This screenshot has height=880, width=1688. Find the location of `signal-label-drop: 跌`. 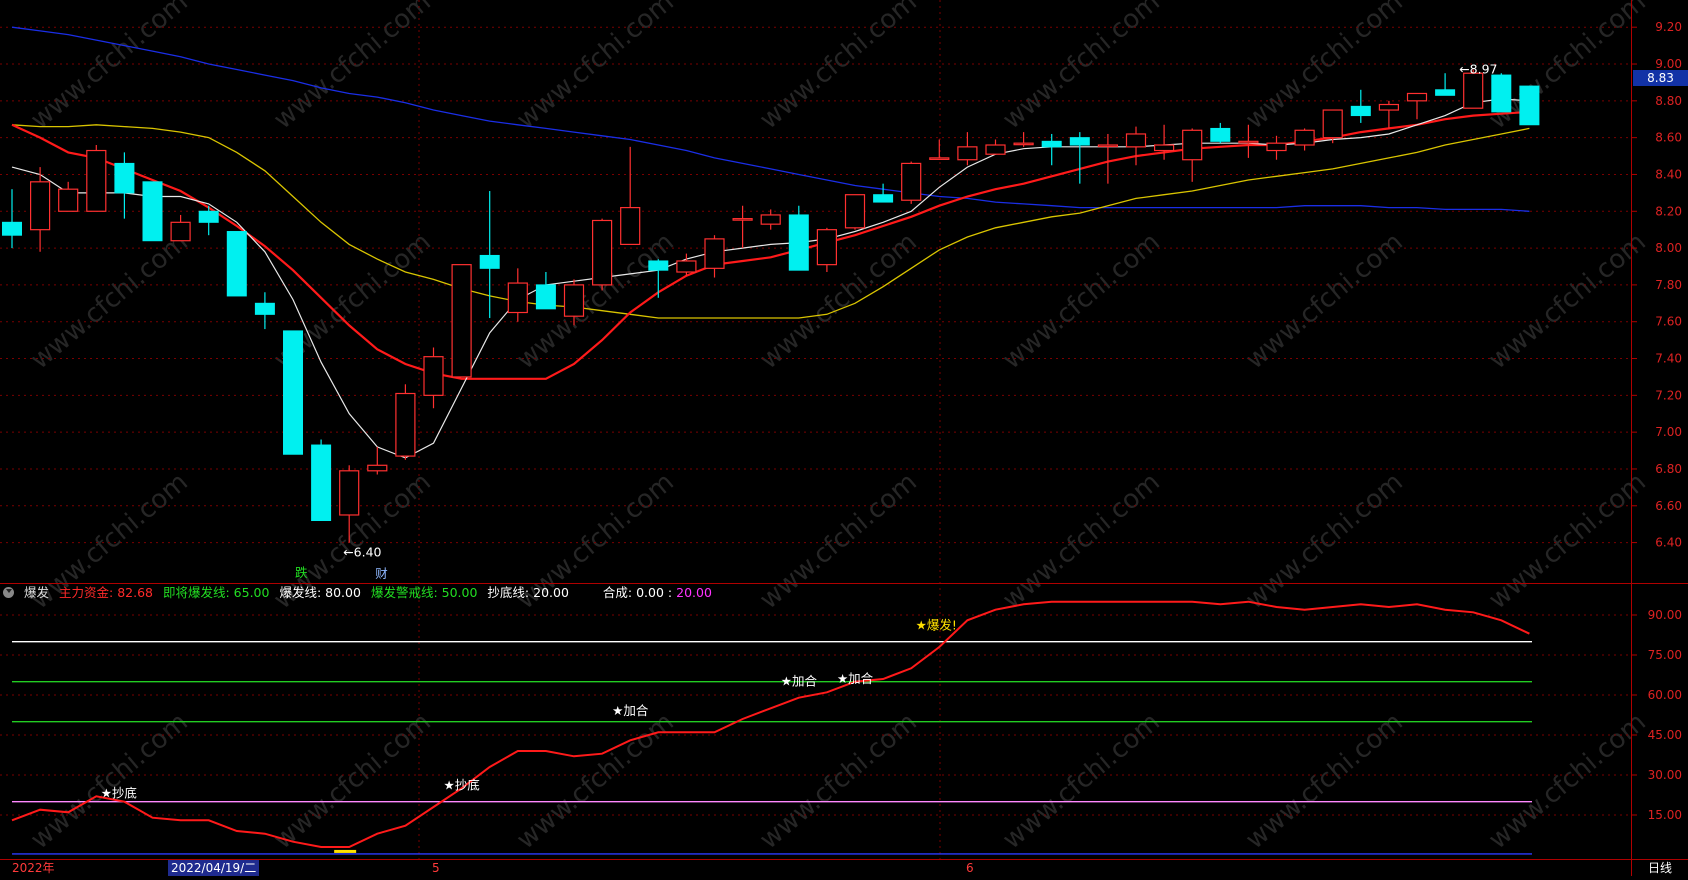

signal-label-drop: 跌 is located at coordinates (301, 572).